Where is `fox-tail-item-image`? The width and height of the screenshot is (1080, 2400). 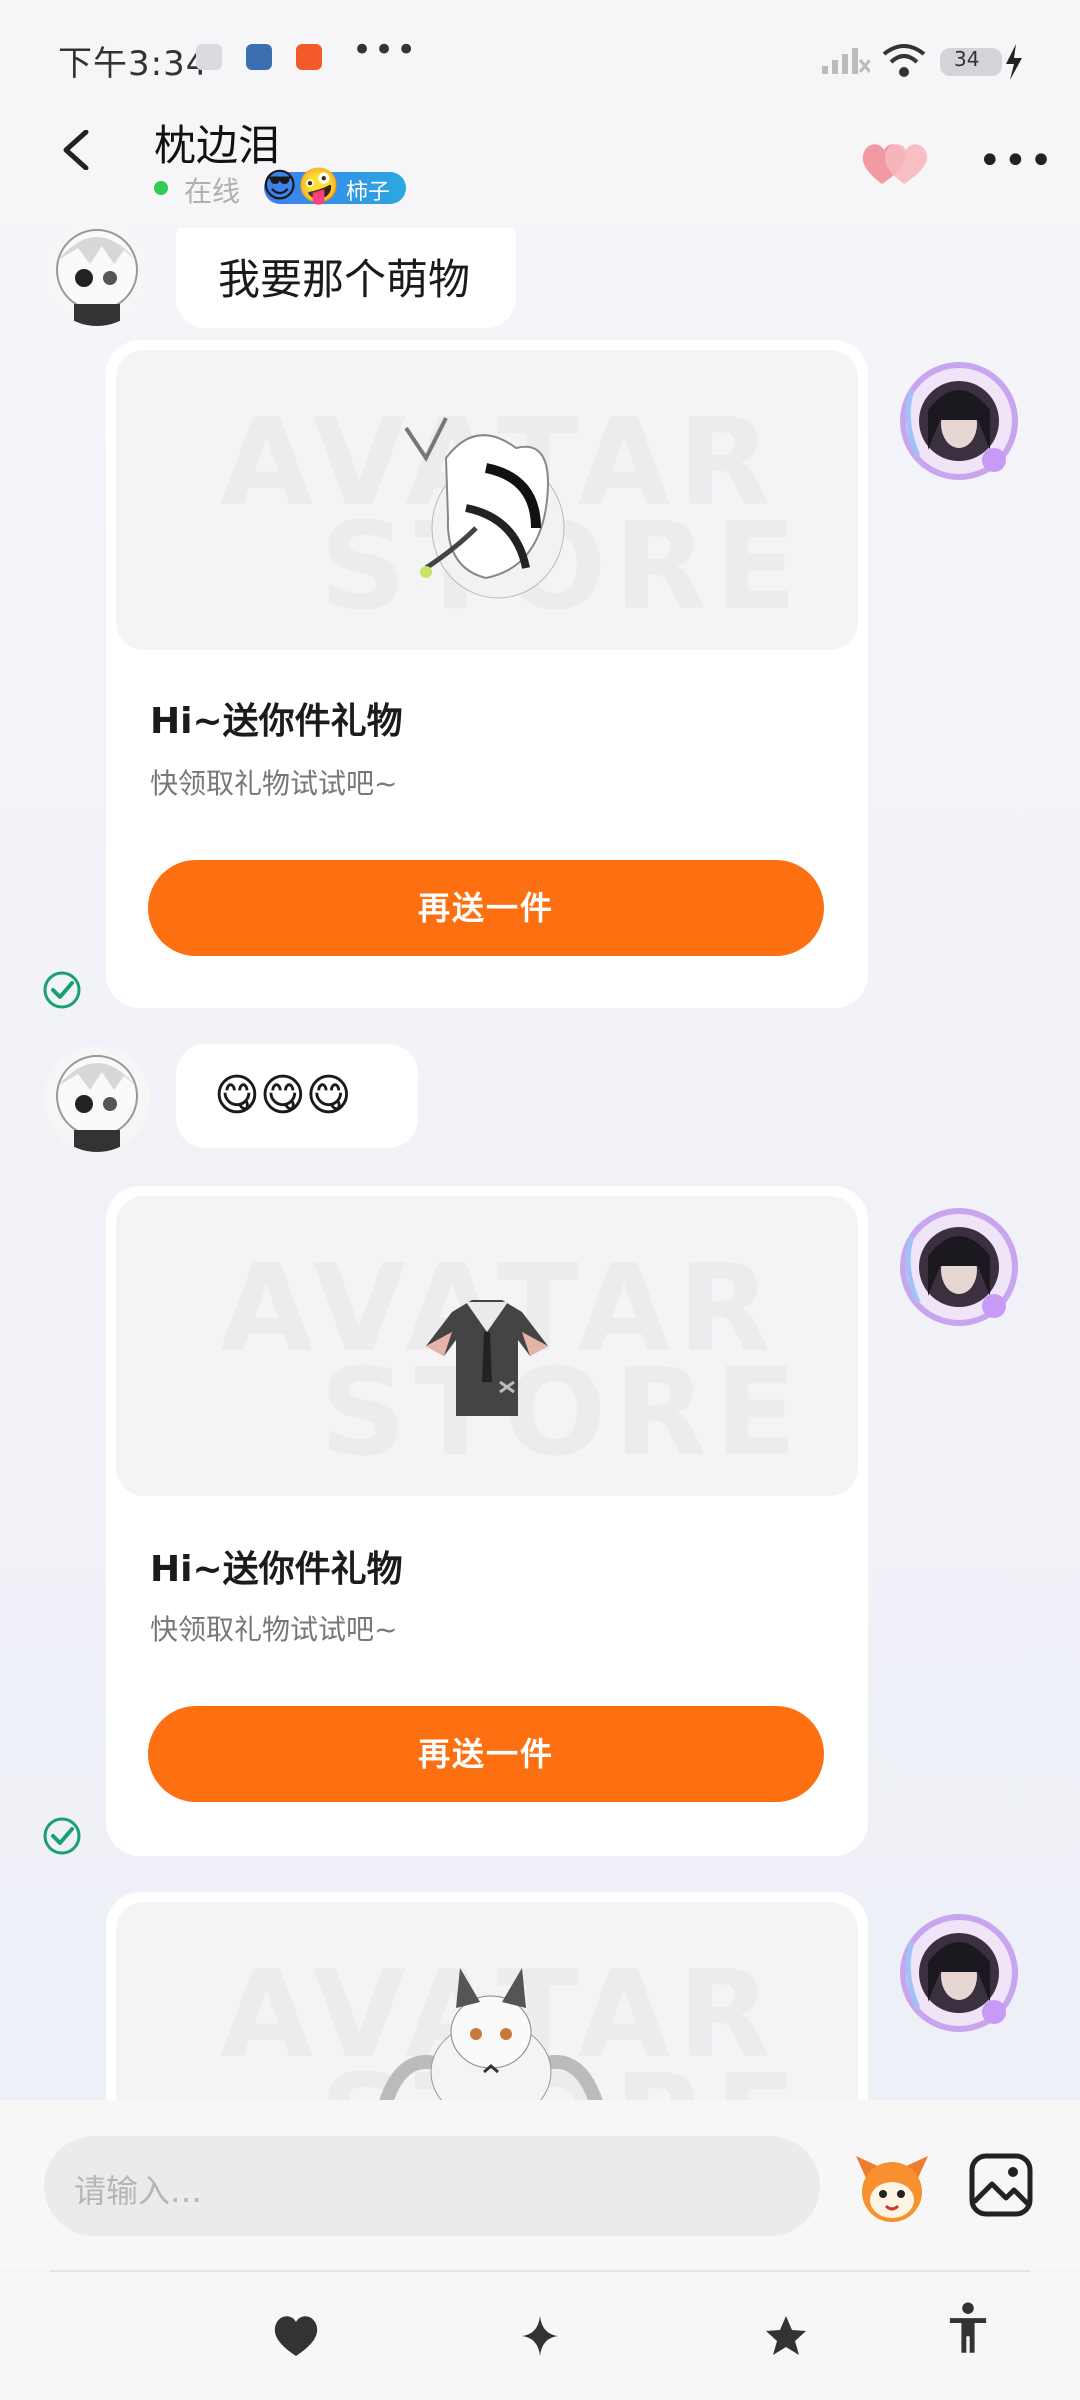
fox-tail-item-image is located at coordinates (484, 508).